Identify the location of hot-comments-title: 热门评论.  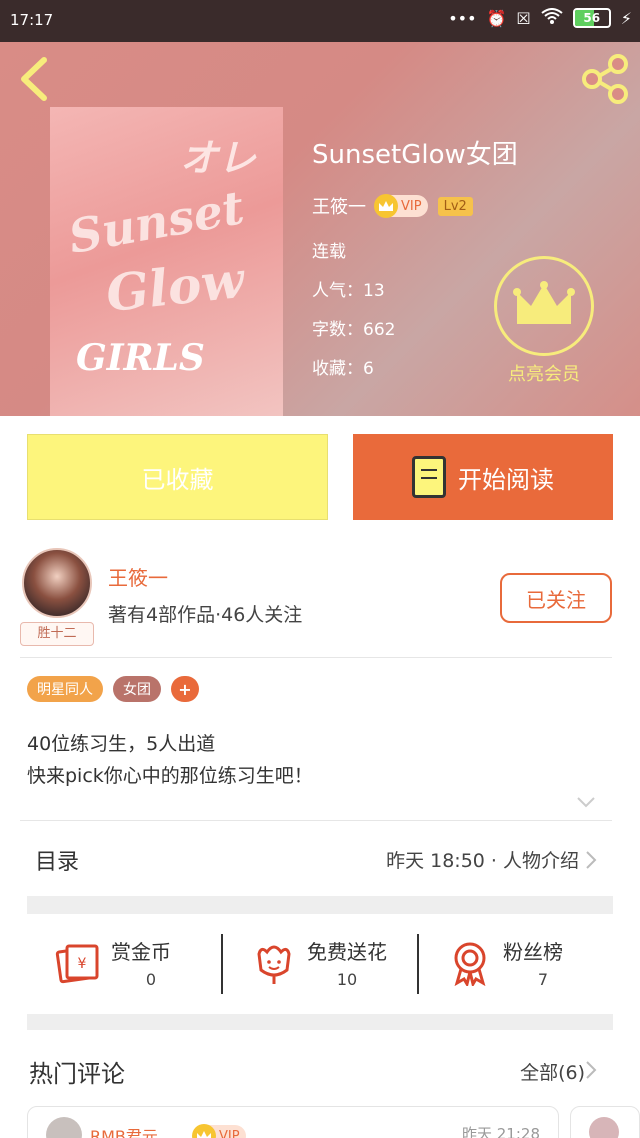
(77, 1074).